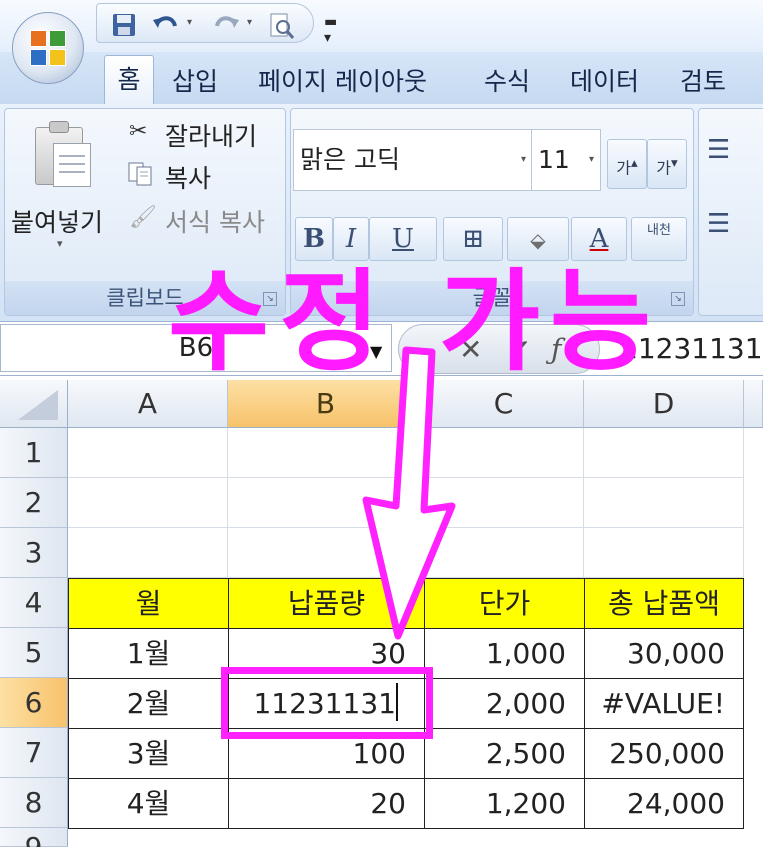 This screenshot has width=763, height=847. Describe the element at coordinates (683, 349) in the screenshot. I see `formula-input: 11231131` at that location.